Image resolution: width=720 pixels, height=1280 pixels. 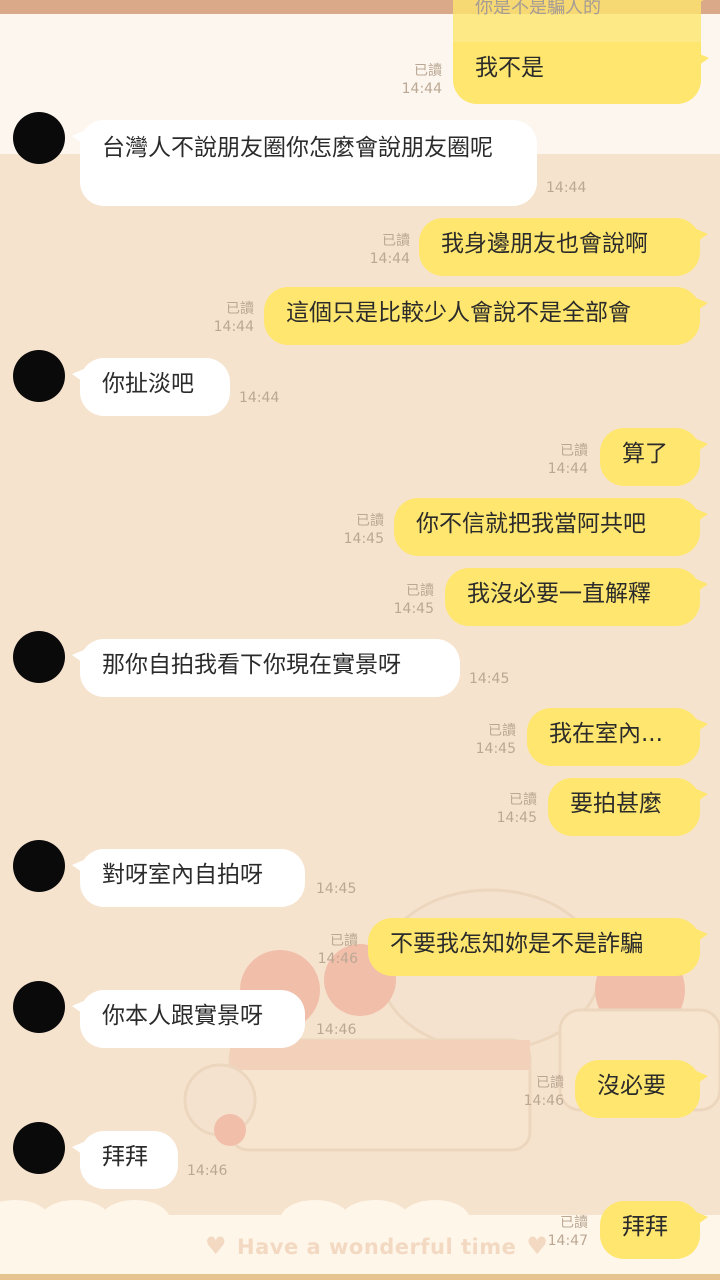 I want to click on watermark-text: Have a wonderful time, so click(x=377, y=1247).